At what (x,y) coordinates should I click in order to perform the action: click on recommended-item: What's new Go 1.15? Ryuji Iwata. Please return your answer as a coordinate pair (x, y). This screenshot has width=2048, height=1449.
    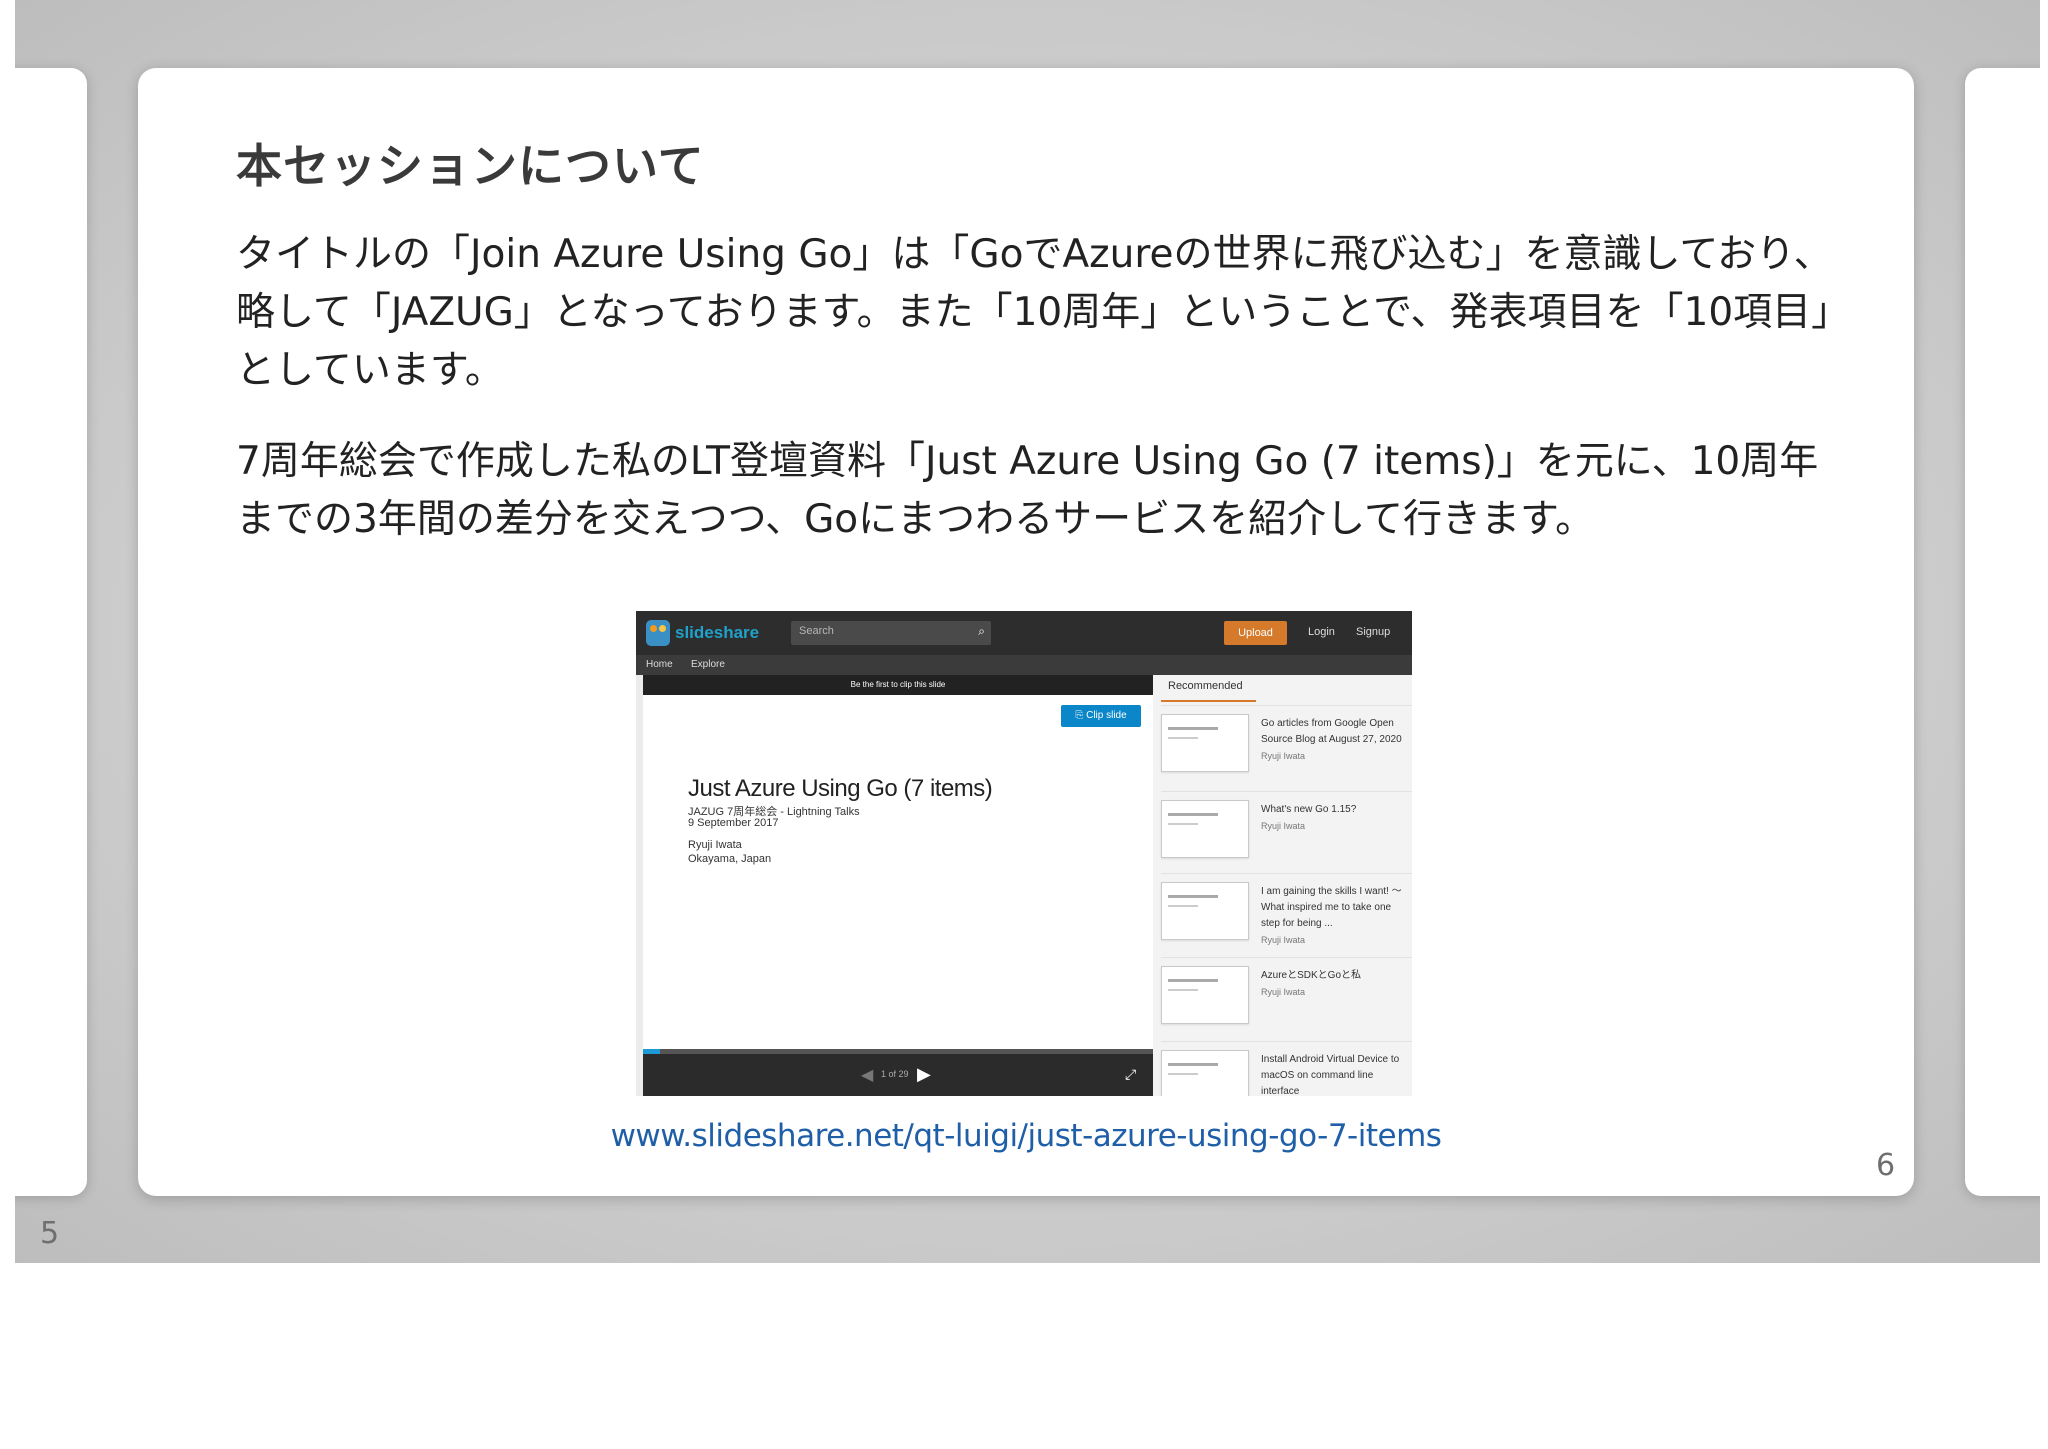
    Looking at the image, I should click on (1286, 831).